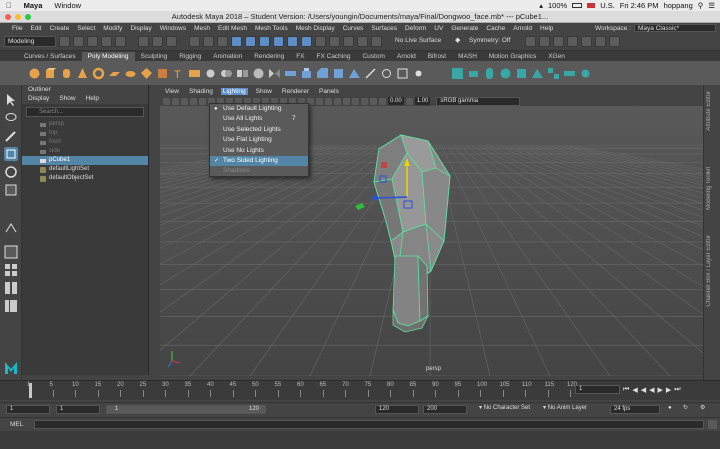 The height and width of the screenshot is (449, 720). What do you see at coordinates (259, 130) in the screenshot?
I see `lighting-use-selected: Use Selected Lights` at bounding box center [259, 130].